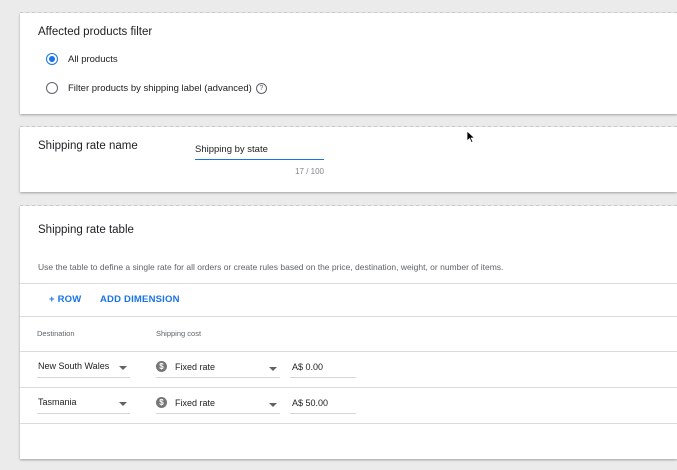 This screenshot has height=470, width=677. Describe the element at coordinates (261, 88) in the screenshot. I see `help-circle-icon: ?` at that location.